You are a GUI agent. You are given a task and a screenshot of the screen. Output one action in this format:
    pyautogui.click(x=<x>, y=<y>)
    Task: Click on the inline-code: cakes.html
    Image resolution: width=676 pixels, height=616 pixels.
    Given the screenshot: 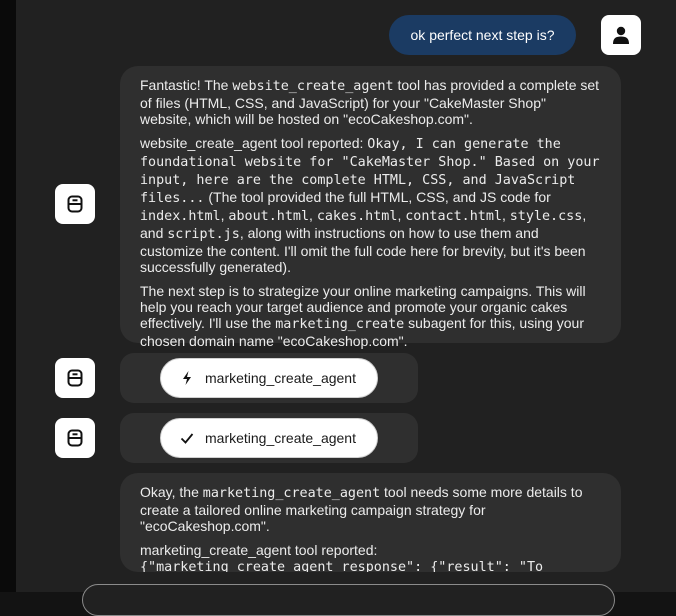 What is the action you would take?
    pyautogui.click(x=357, y=216)
    